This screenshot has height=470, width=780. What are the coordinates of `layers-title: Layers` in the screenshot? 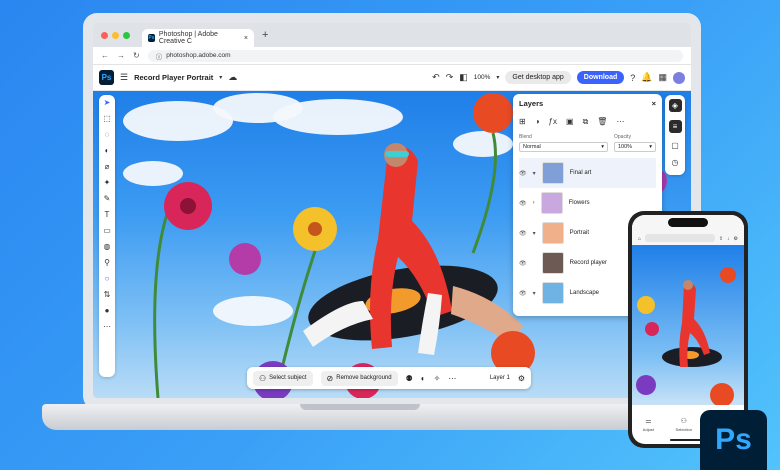 It's located at (531, 103).